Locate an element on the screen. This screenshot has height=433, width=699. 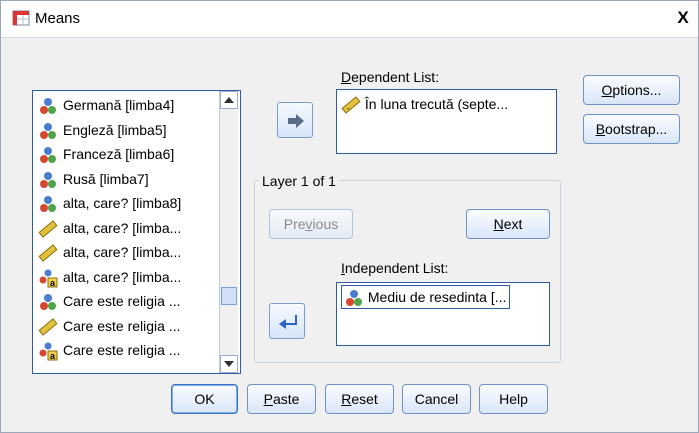
paste-button: Paste is located at coordinates (281, 399).